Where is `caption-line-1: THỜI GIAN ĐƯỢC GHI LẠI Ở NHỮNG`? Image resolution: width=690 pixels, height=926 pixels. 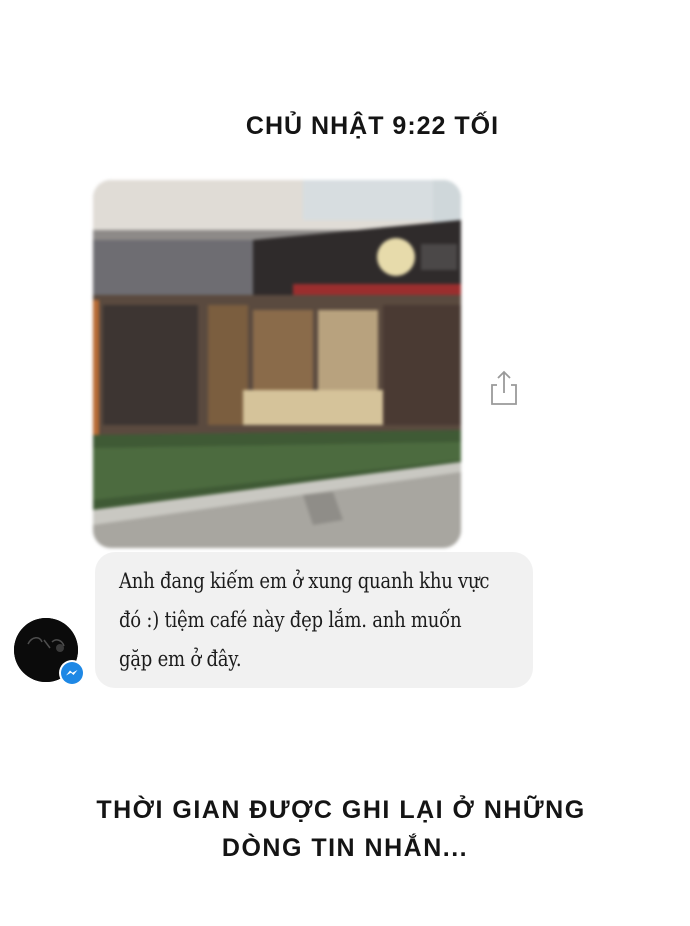 caption-line-1: THỜI GIAN ĐƯỢC GHI LẠI Ở NHỮNG is located at coordinates (341, 810).